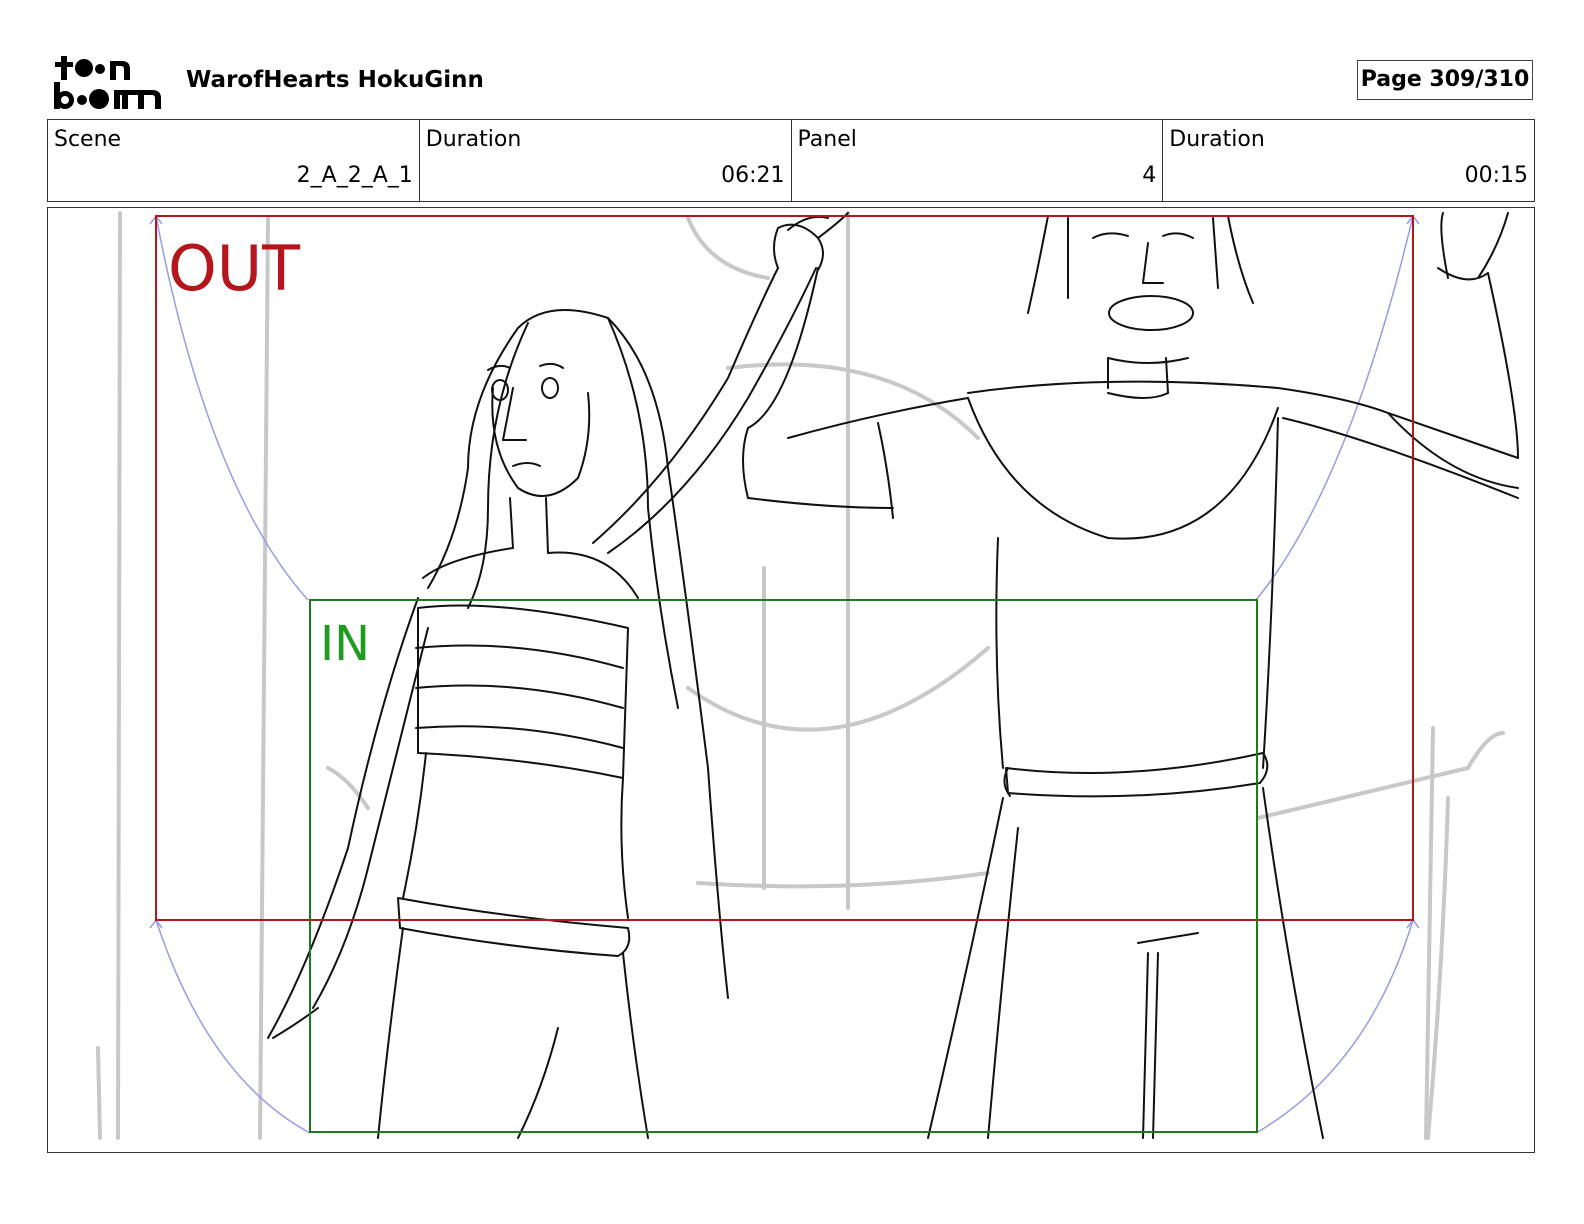  What do you see at coordinates (88, 139) in the screenshot?
I see `scene-label: Scene` at bounding box center [88, 139].